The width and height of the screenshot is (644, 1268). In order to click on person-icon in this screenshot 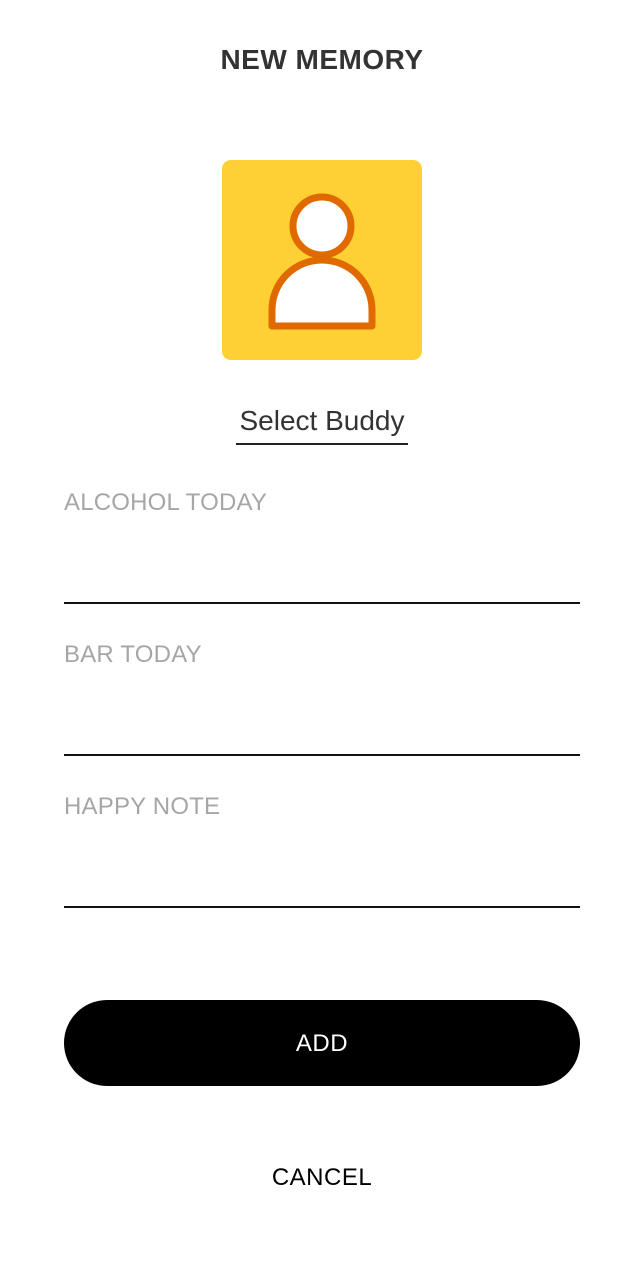, I will do `click(322, 261)`.